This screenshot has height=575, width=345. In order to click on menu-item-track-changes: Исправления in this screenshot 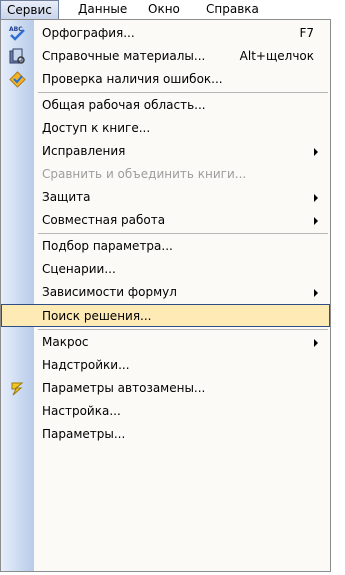, I will do `click(165, 151)`.